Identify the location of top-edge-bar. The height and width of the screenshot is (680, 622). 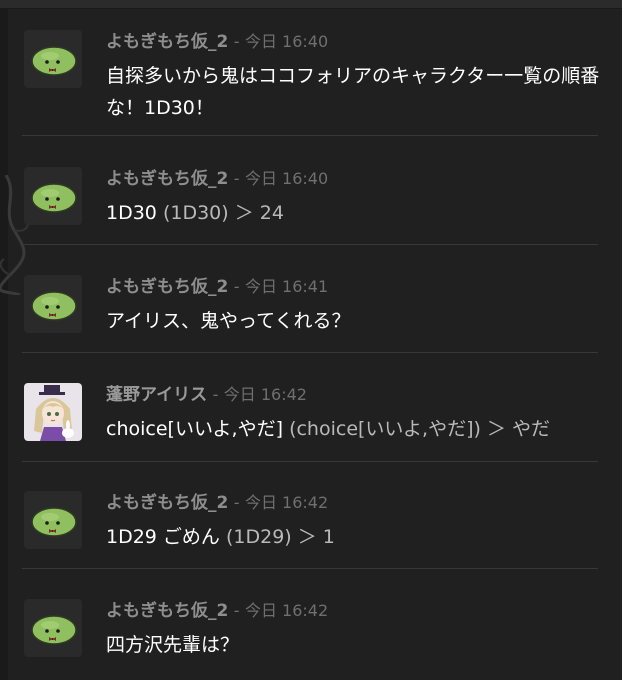
(311, 4).